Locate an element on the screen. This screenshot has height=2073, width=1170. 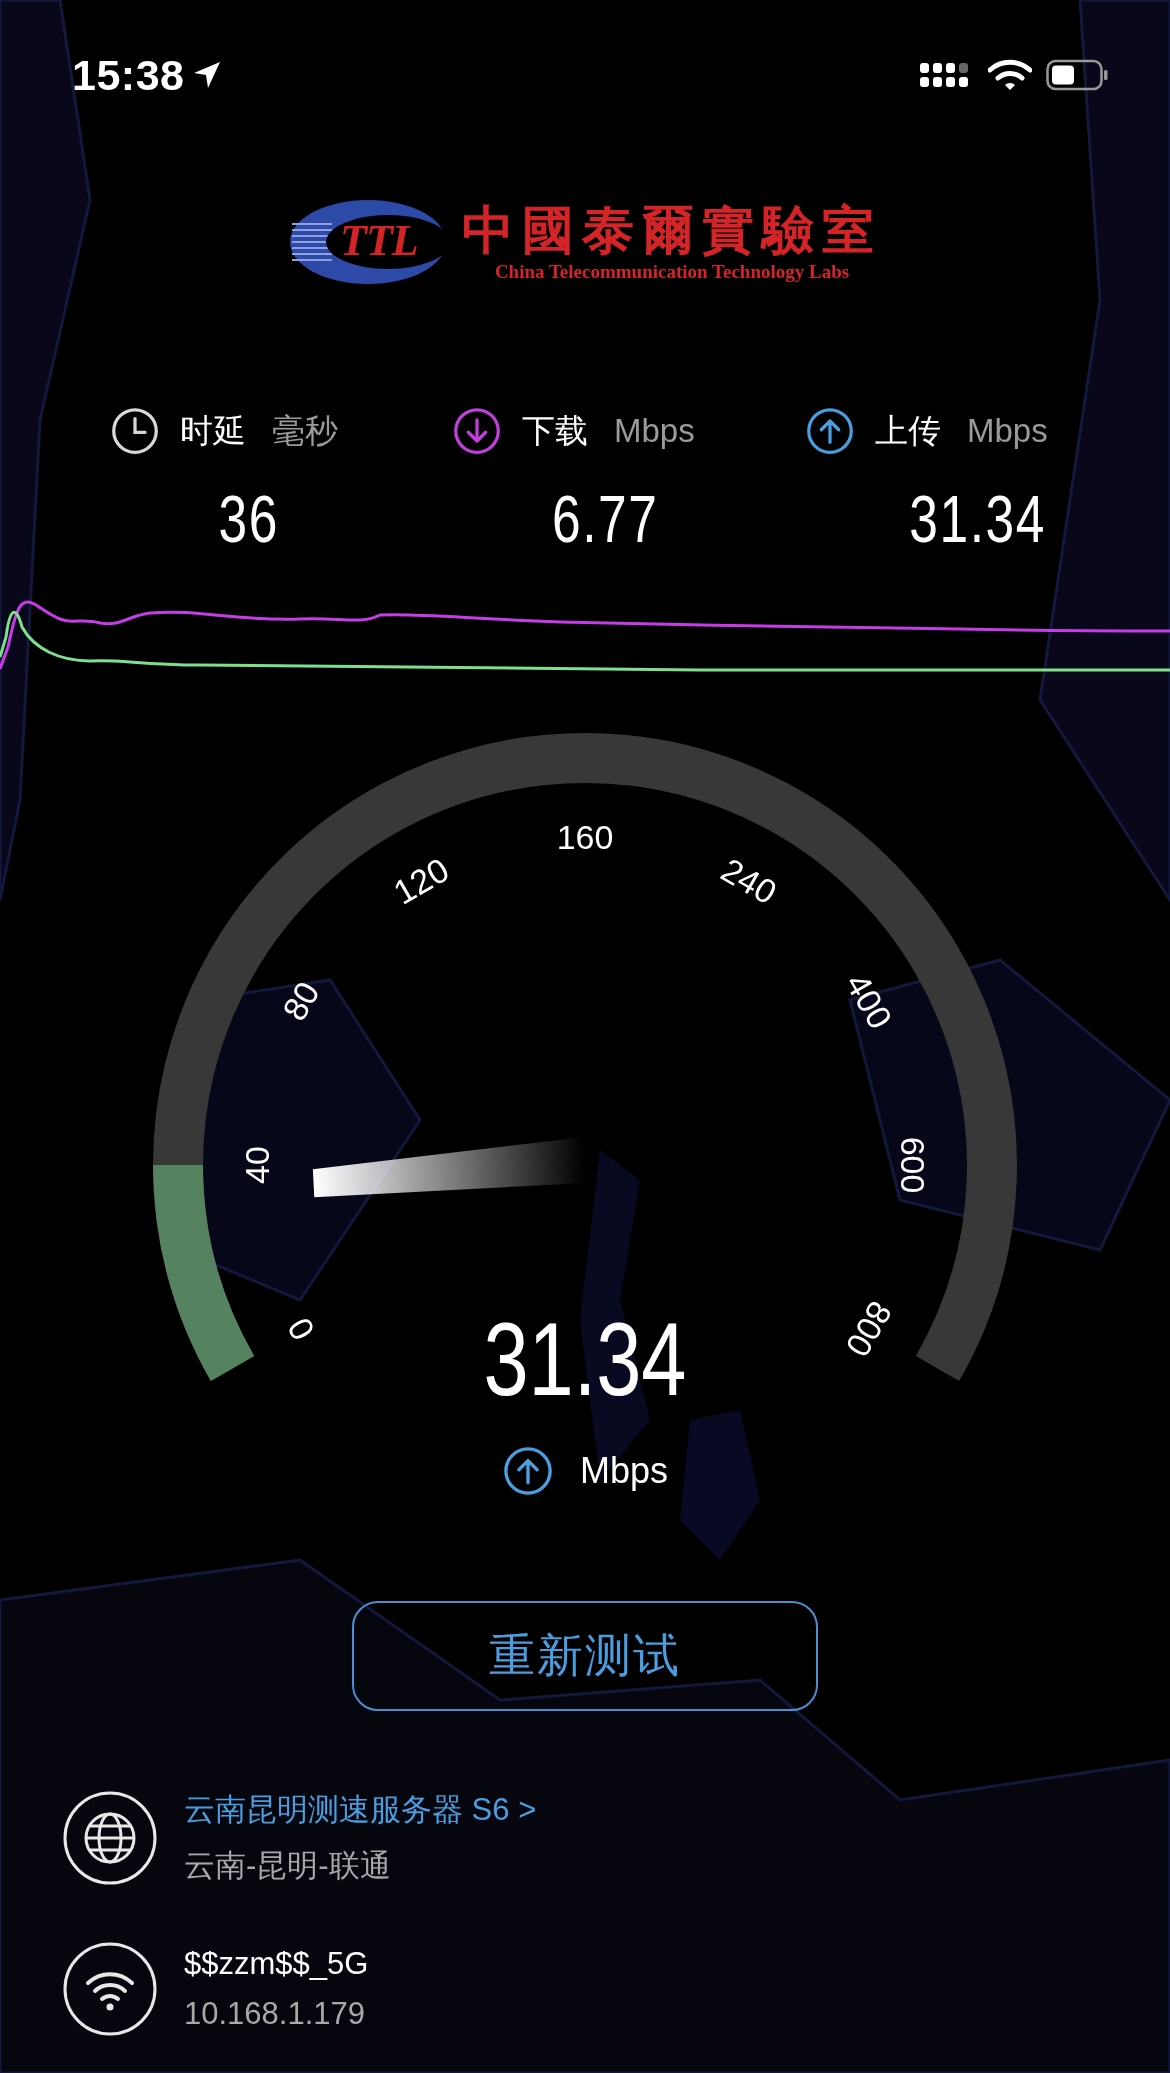
ip-address: 10.168.1.179 is located at coordinates (275, 2014).